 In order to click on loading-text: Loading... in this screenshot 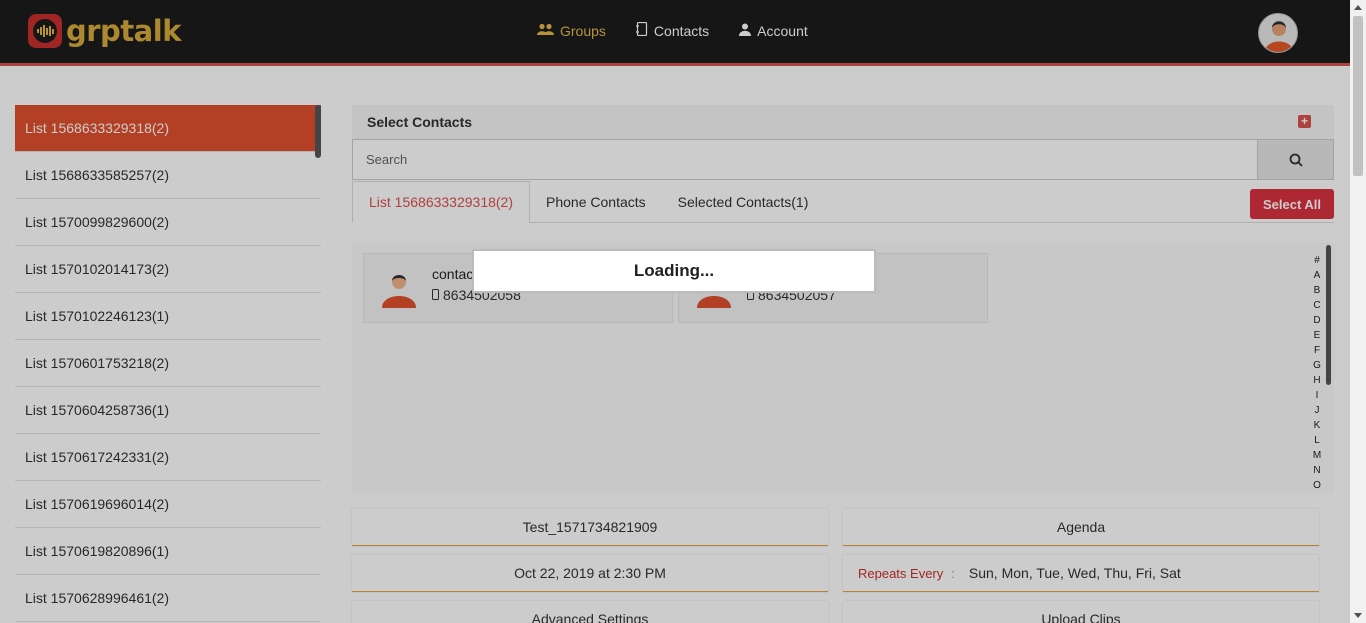, I will do `click(674, 270)`.